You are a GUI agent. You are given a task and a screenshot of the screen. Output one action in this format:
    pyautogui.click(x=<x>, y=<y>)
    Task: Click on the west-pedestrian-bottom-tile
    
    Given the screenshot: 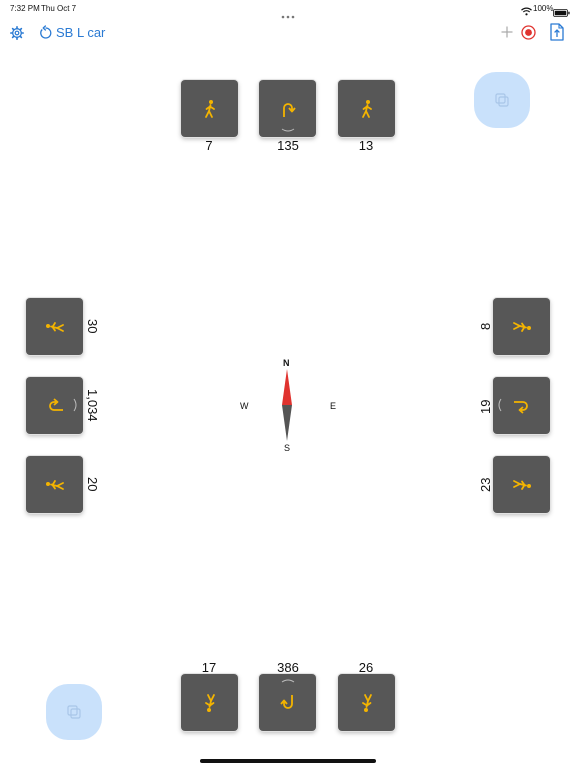 What is the action you would take?
    pyautogui.click(x=54, y=484)
    